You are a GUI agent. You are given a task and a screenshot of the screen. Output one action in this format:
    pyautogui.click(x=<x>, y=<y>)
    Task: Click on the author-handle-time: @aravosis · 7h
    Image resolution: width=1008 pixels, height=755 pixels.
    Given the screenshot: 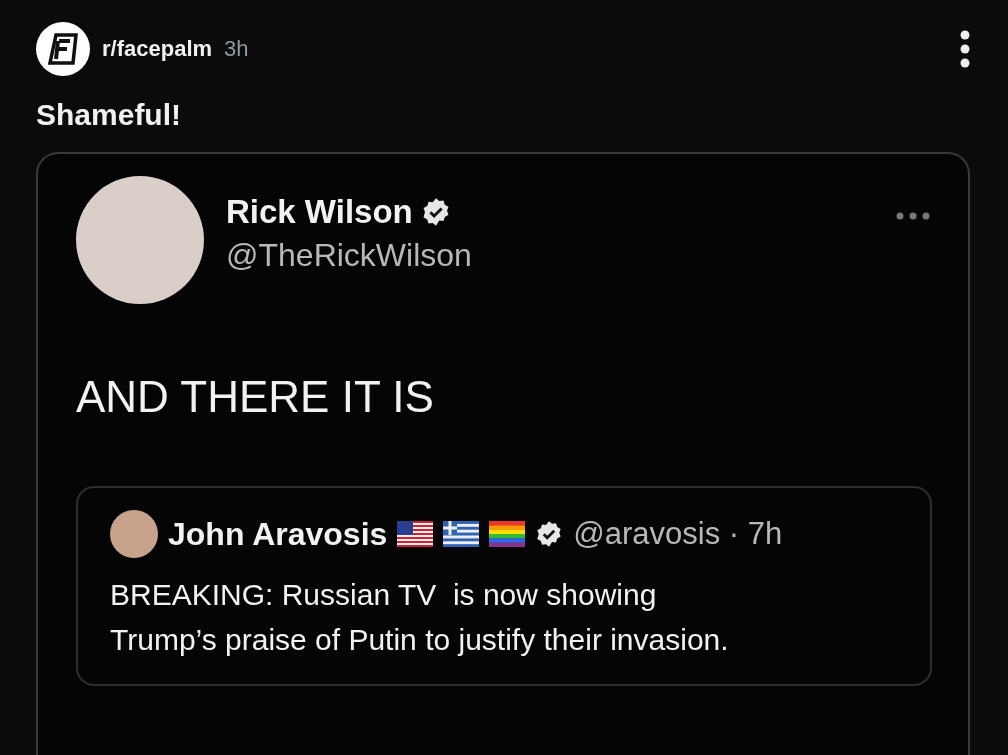 What is the action you would take?
    pyautogui.click(x=678, y=534)
    